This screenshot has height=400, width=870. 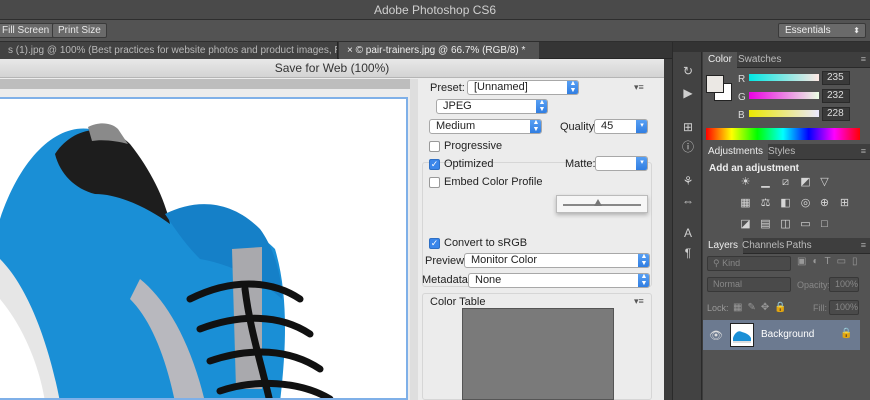 I want to click on green-channel-label: G, so click(x=742, y=97).